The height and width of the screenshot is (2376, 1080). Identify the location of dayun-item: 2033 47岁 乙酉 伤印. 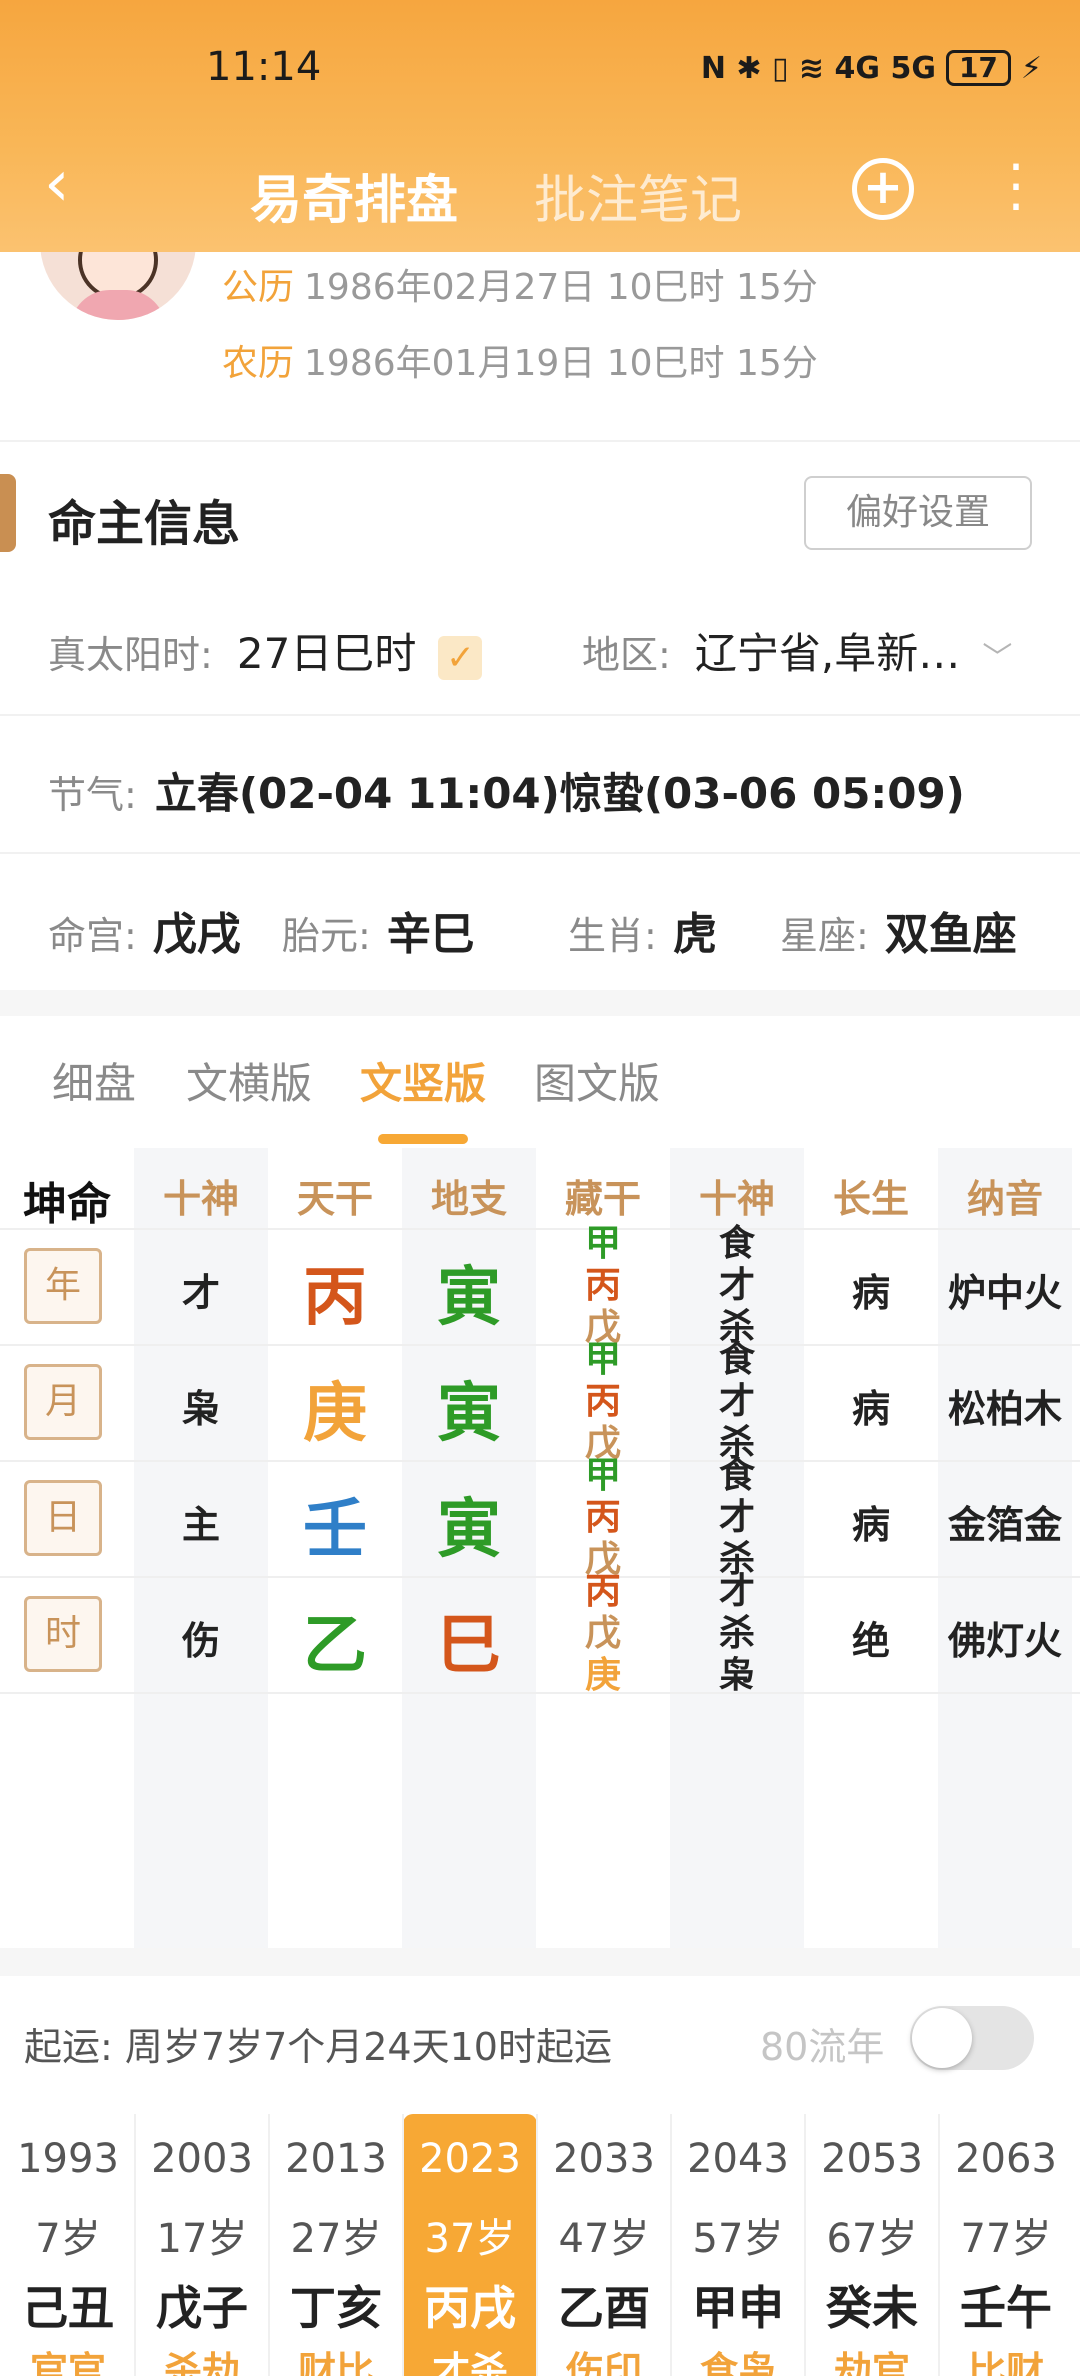
(604, 2245).